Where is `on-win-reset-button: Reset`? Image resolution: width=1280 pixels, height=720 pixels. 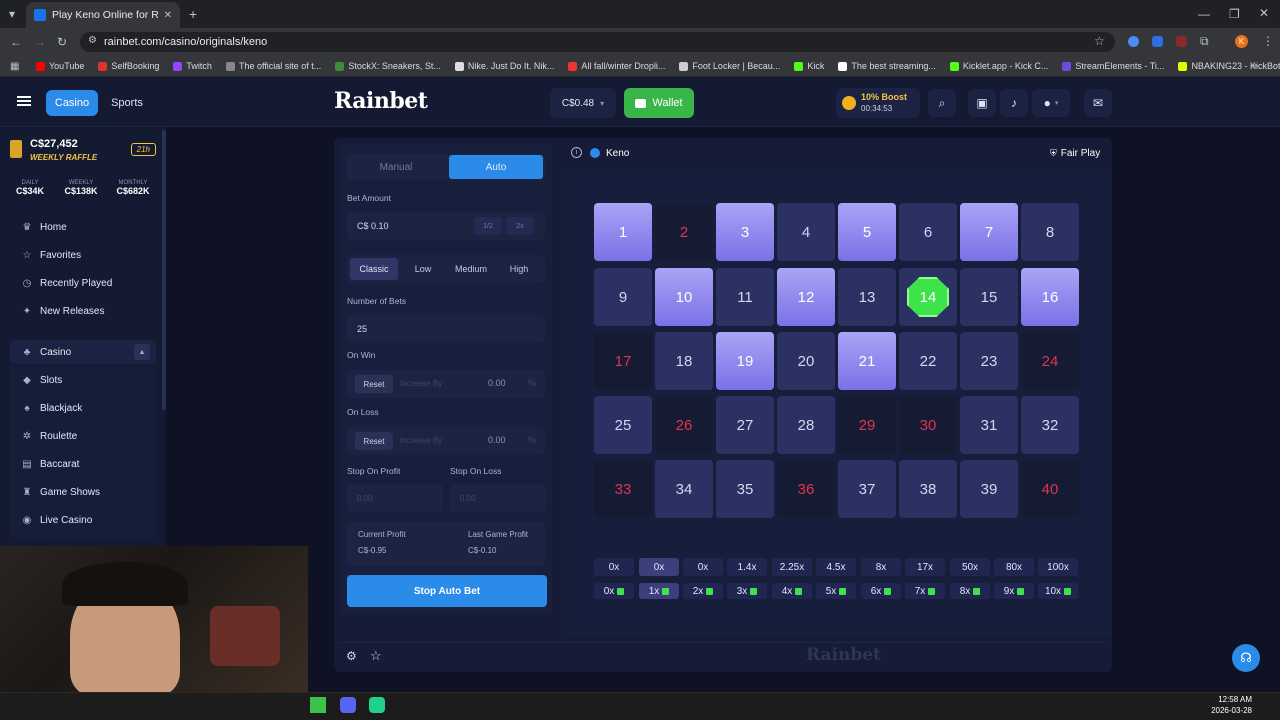 on-win-reset-button: Reset is located at coordinates (374, 384).